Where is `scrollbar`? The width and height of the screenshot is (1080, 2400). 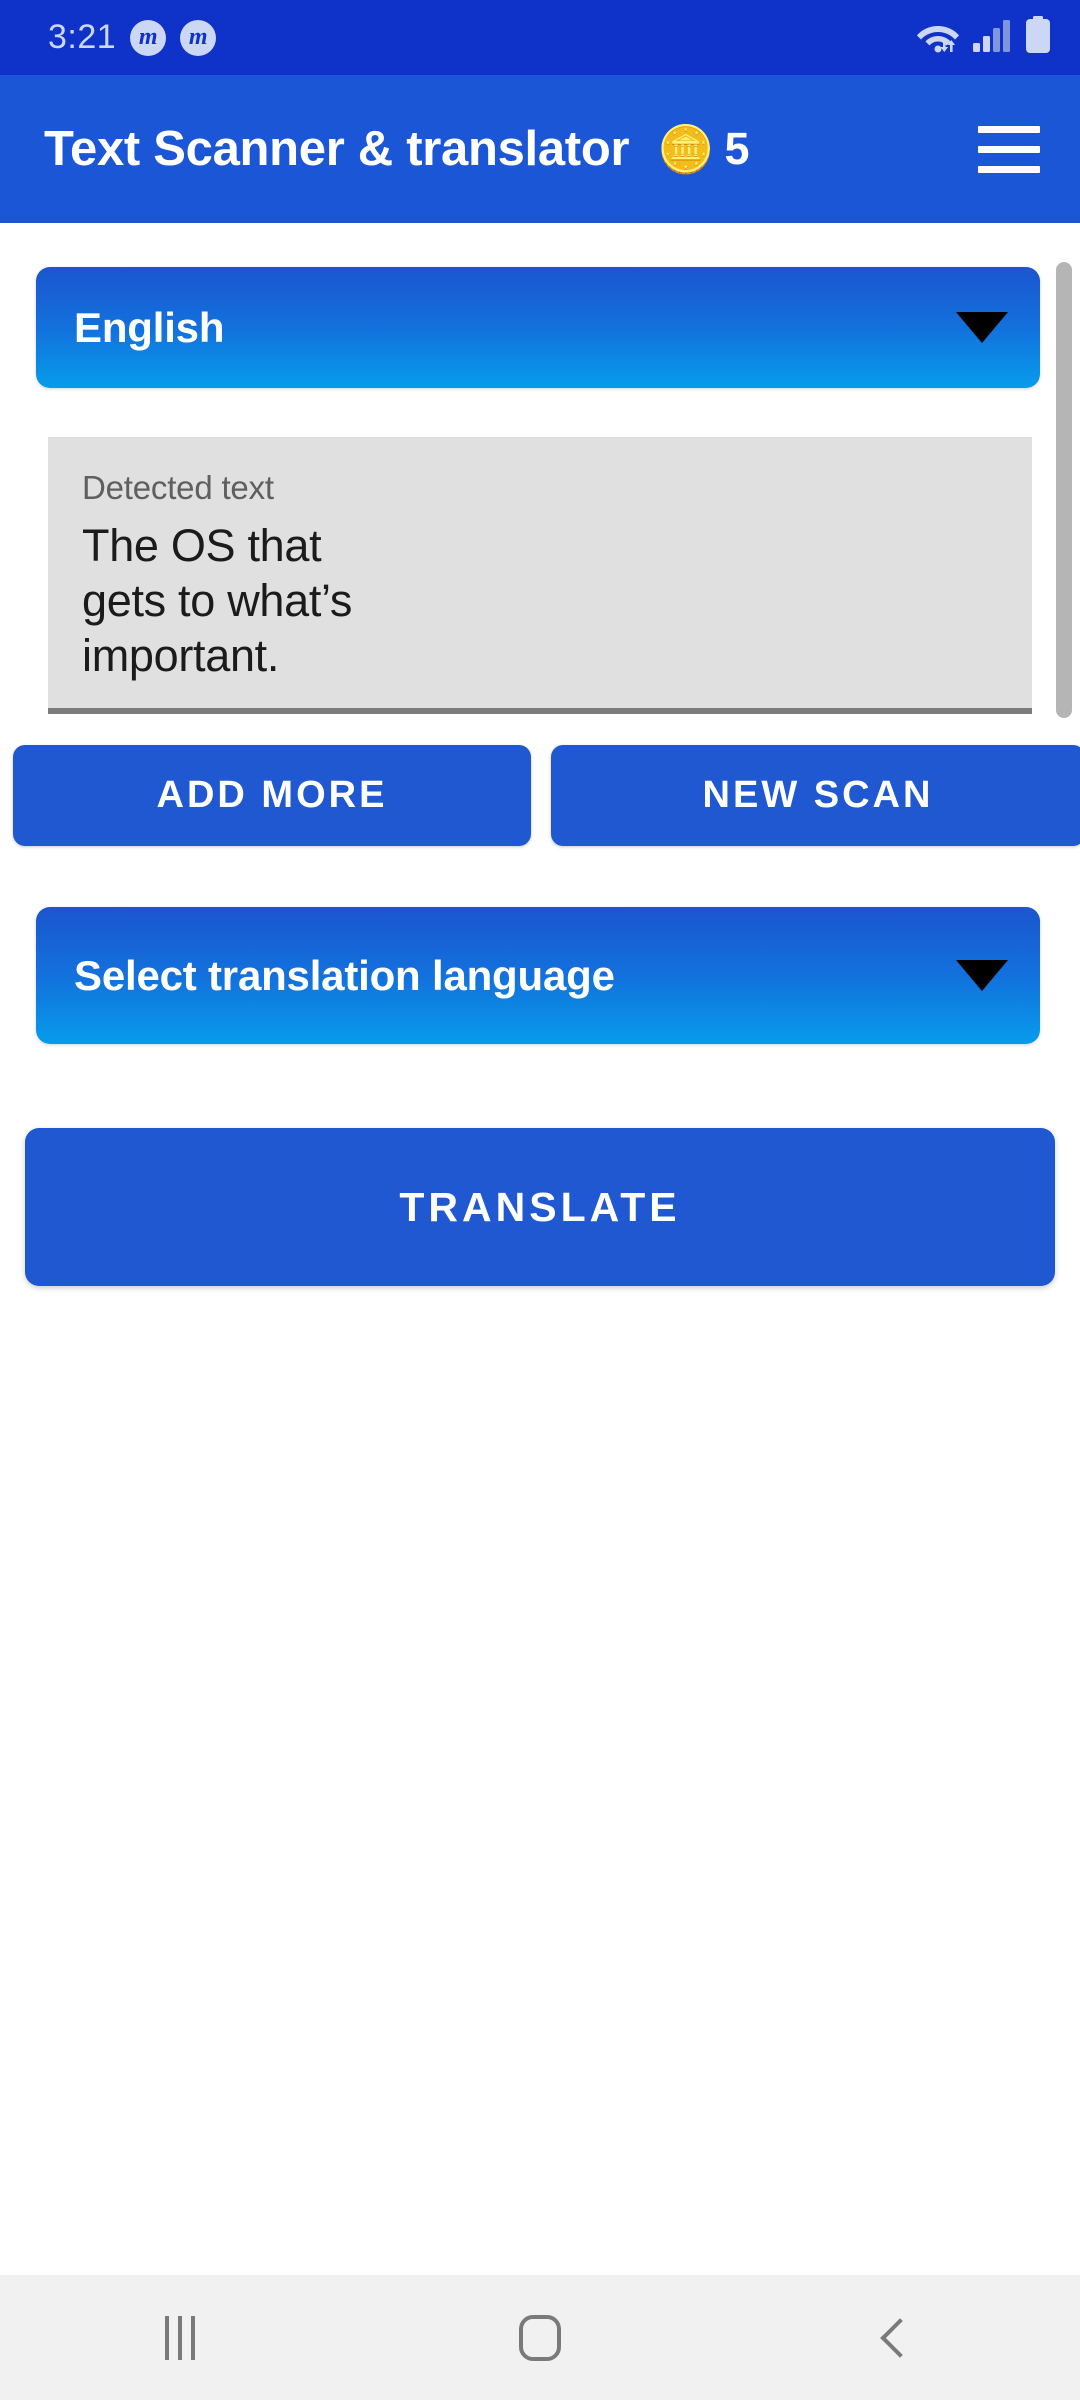
scrollbar is located at coordinates (1064, 490).